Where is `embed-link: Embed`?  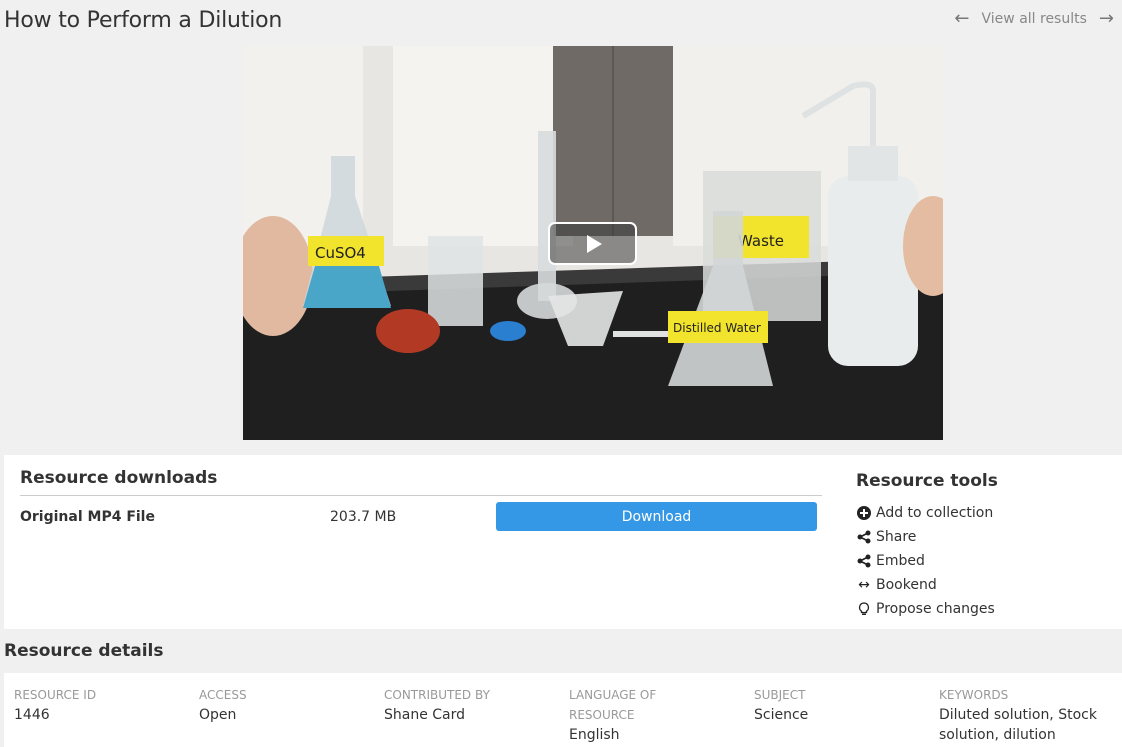 embed-link: Embed is located at coordinates (925, 561).